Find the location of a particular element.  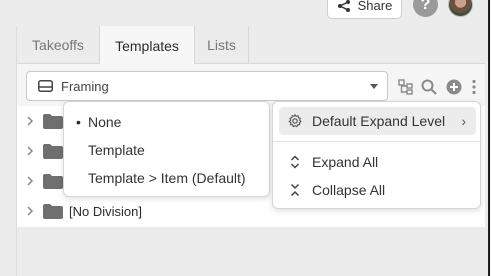

menu-item-none: None is located at coordinates (104, 122).